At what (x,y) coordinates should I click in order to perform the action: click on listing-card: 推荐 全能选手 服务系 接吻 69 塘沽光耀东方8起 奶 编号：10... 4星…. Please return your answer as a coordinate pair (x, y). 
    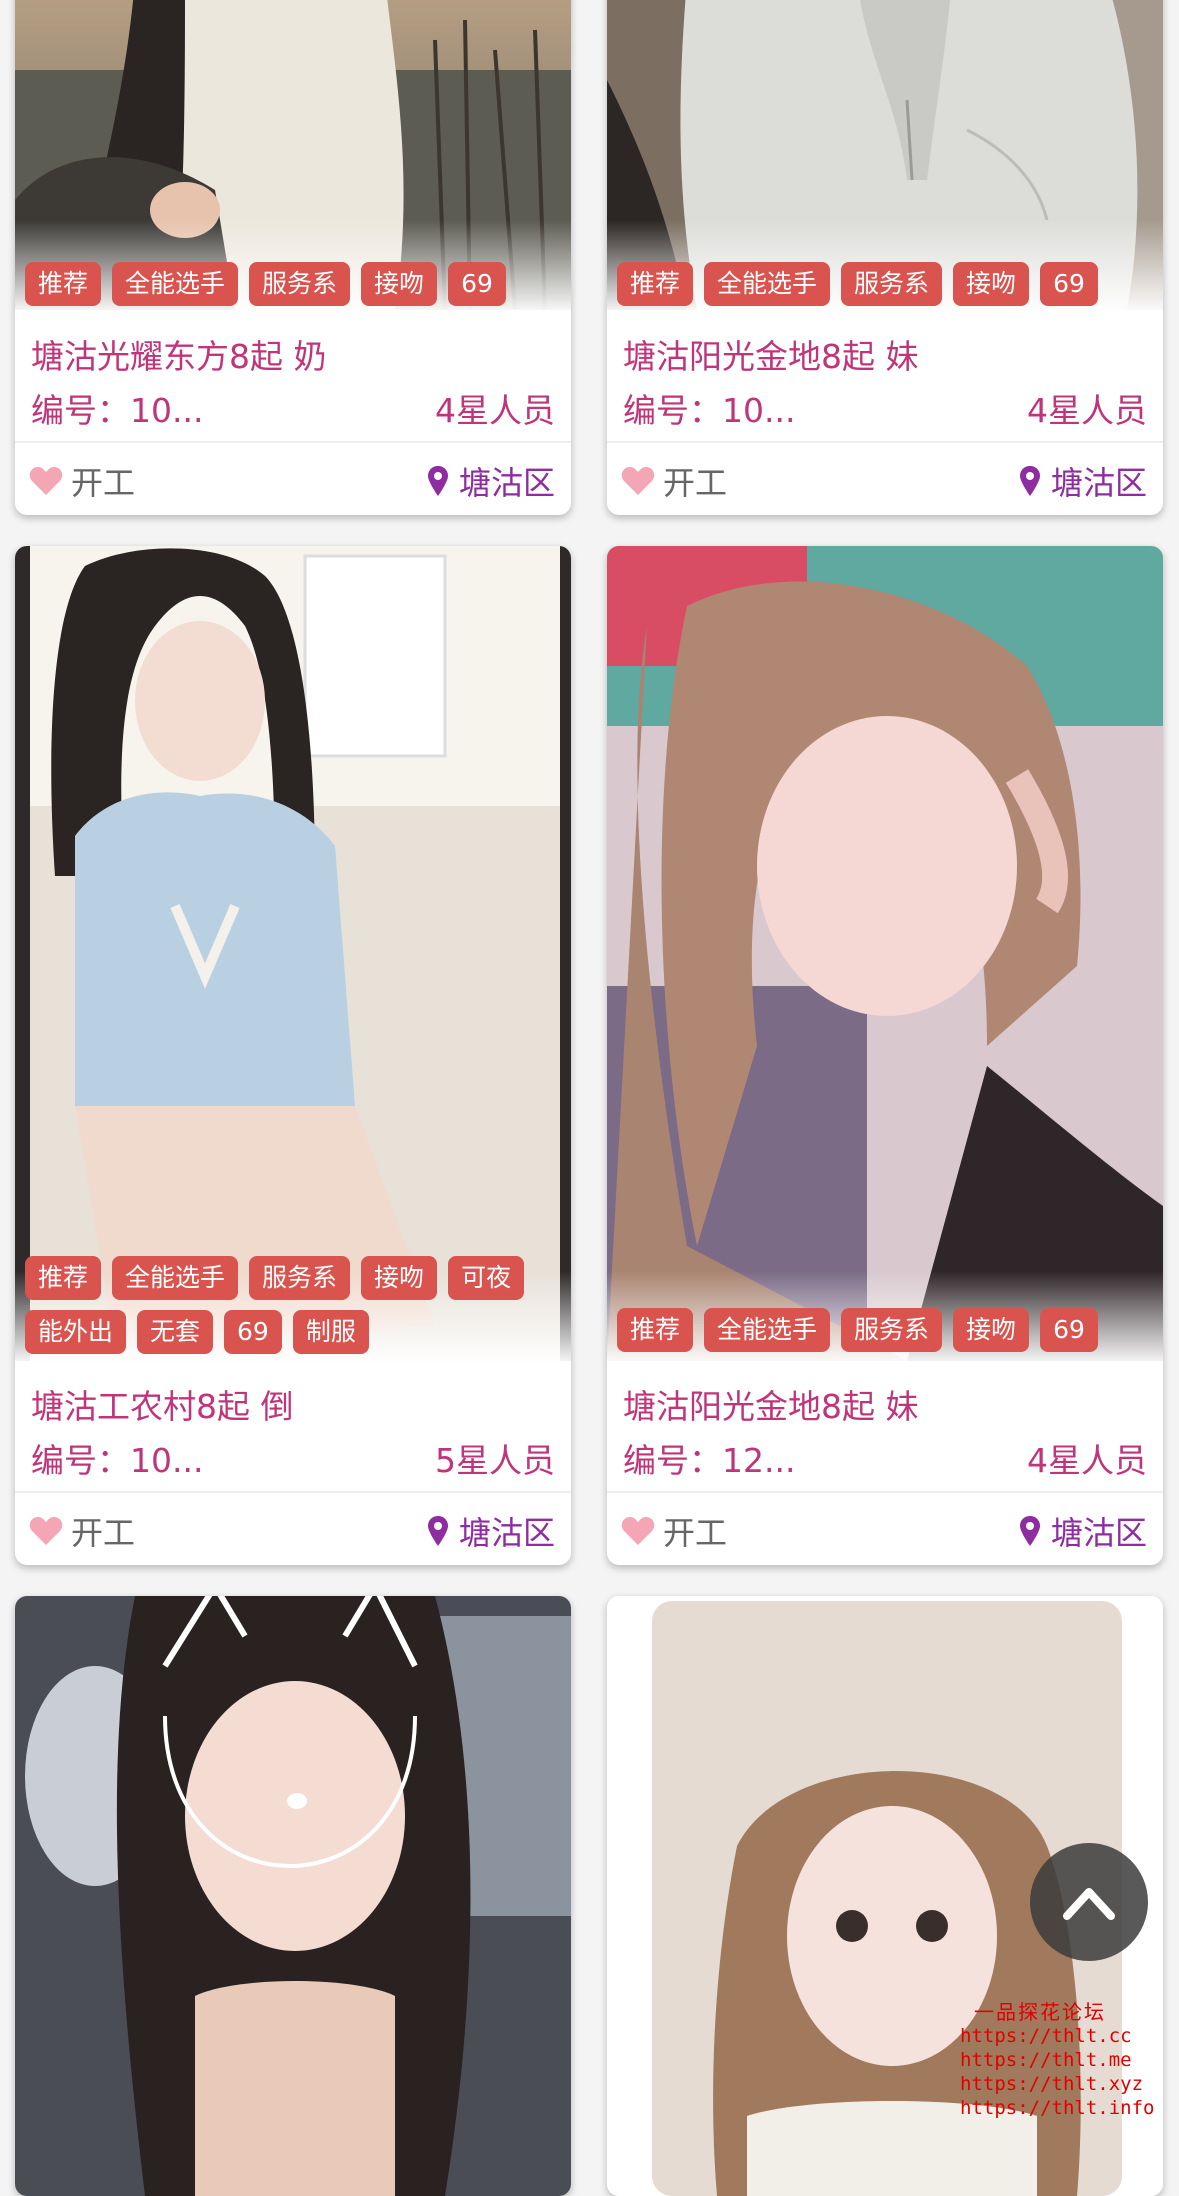
    Looking at the image, I should click on (293, 257).